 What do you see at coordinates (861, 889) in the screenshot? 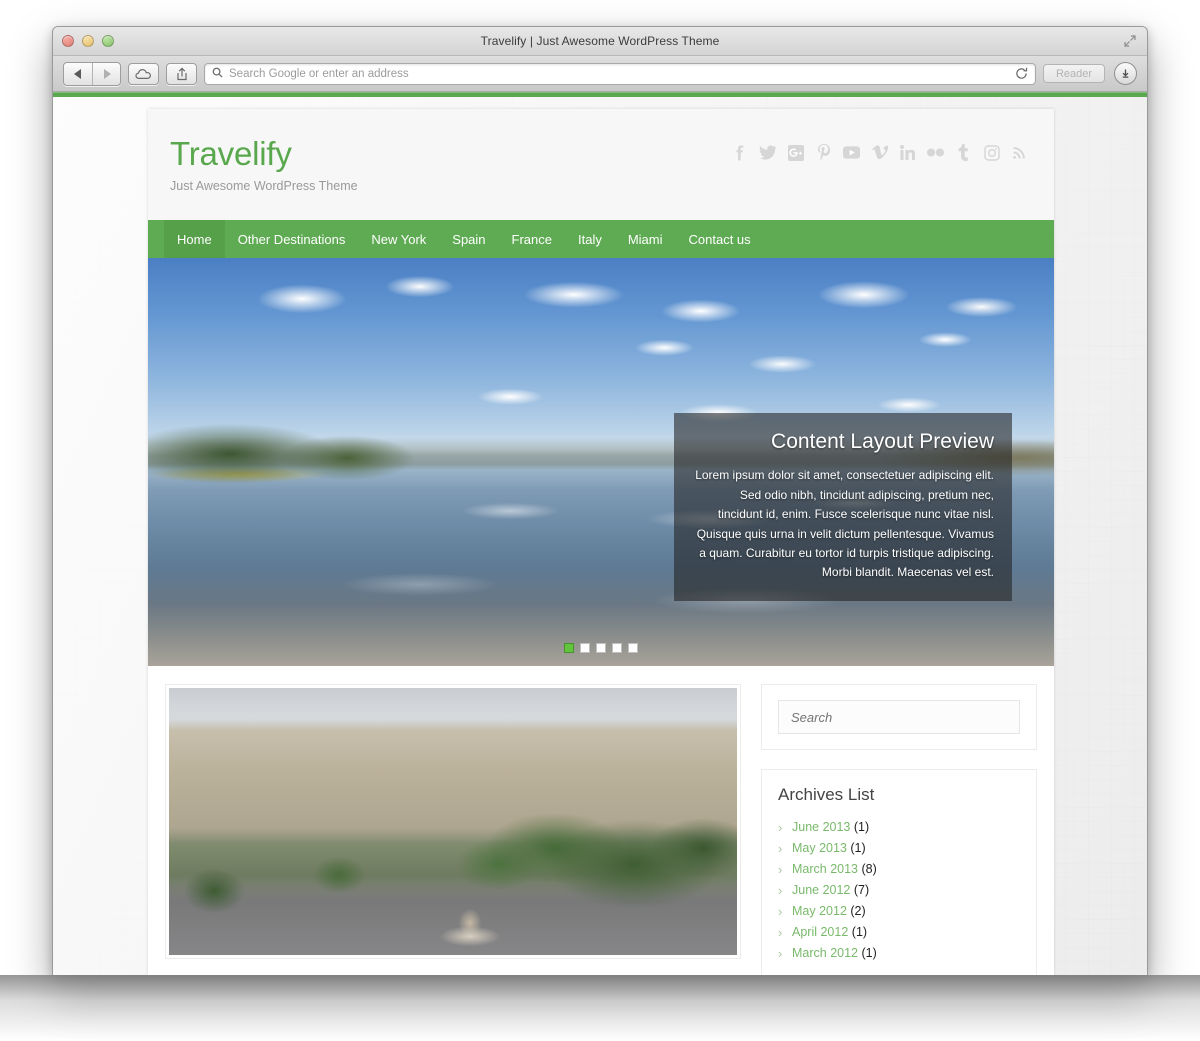
I see `archive-count: (7)` at bounding box center [861, 889].